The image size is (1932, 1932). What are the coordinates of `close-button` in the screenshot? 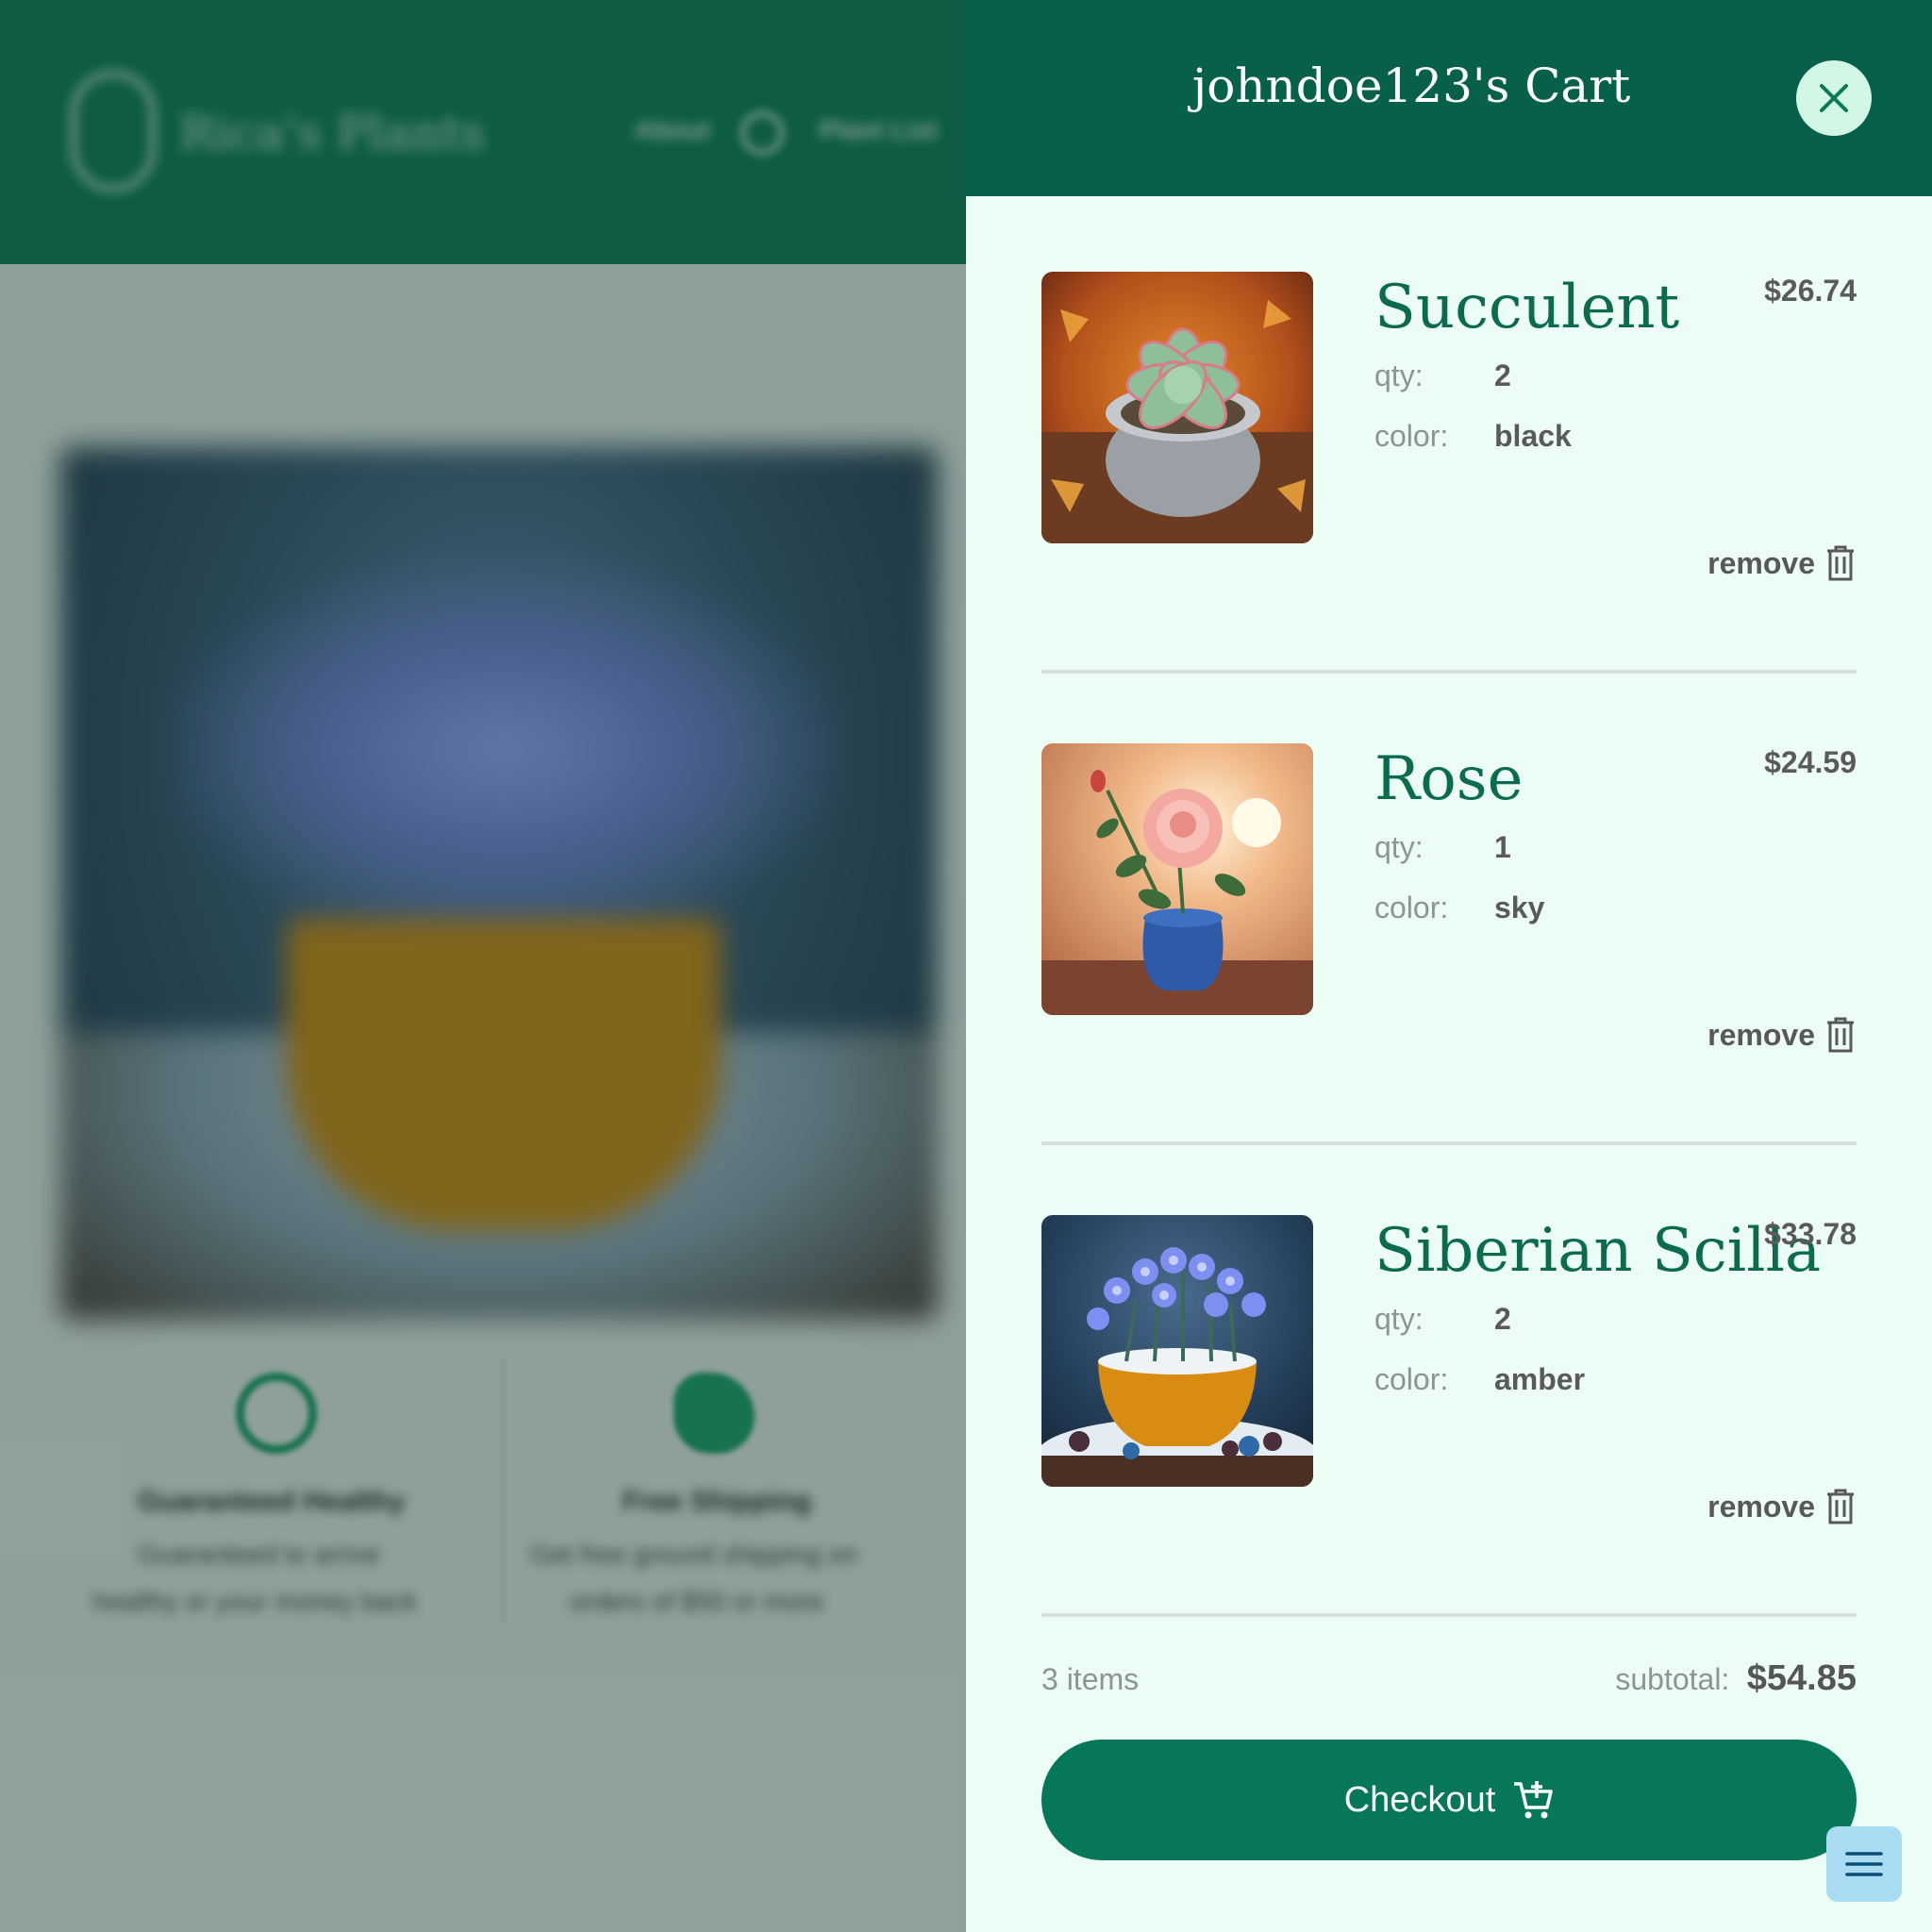 It's located at (1834, 98).